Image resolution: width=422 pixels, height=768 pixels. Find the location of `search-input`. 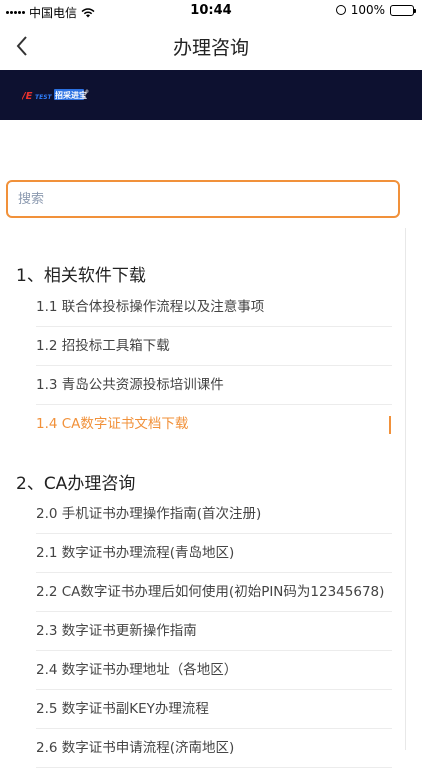

search-input is located at coordinates (203, 199).